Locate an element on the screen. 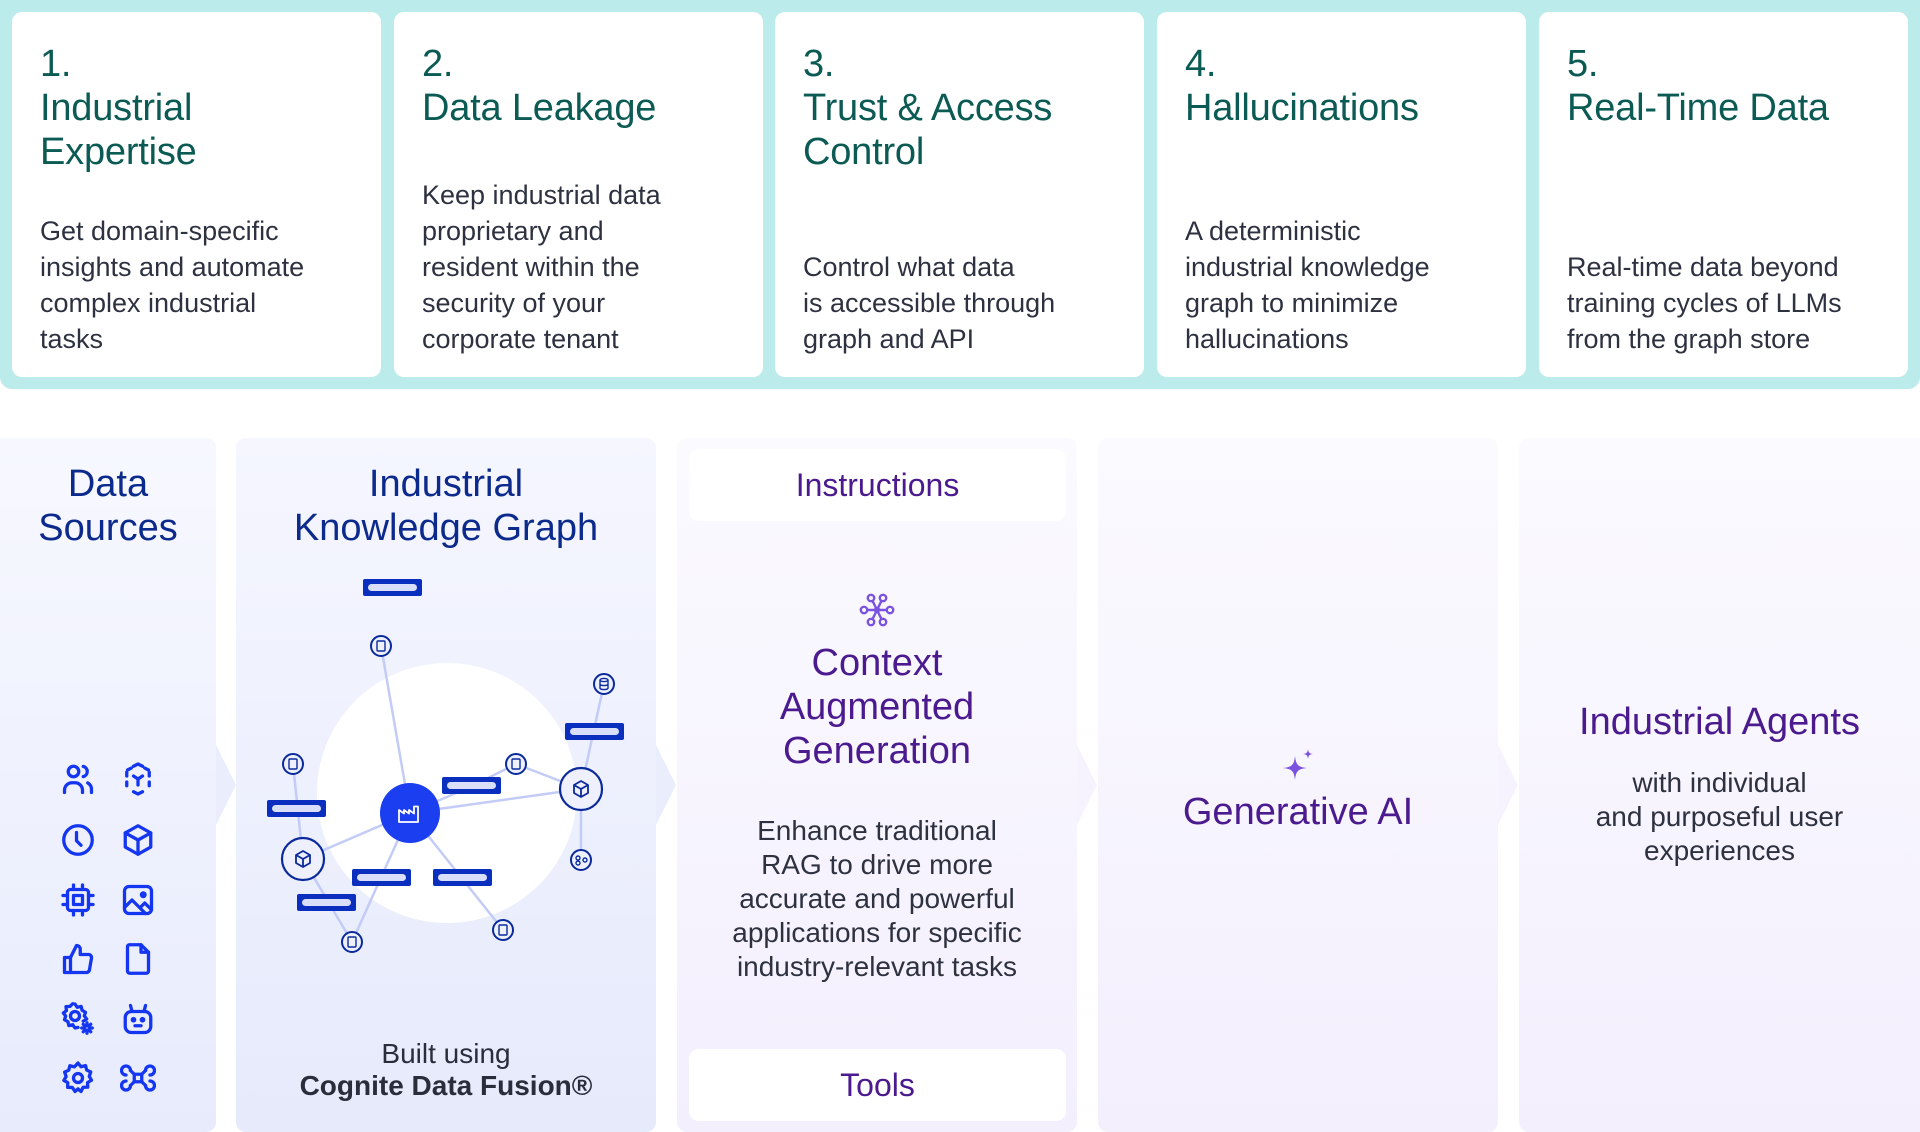 The image size is (1920, 1132). card-number: 5. is located at coordinates (1583, 64).